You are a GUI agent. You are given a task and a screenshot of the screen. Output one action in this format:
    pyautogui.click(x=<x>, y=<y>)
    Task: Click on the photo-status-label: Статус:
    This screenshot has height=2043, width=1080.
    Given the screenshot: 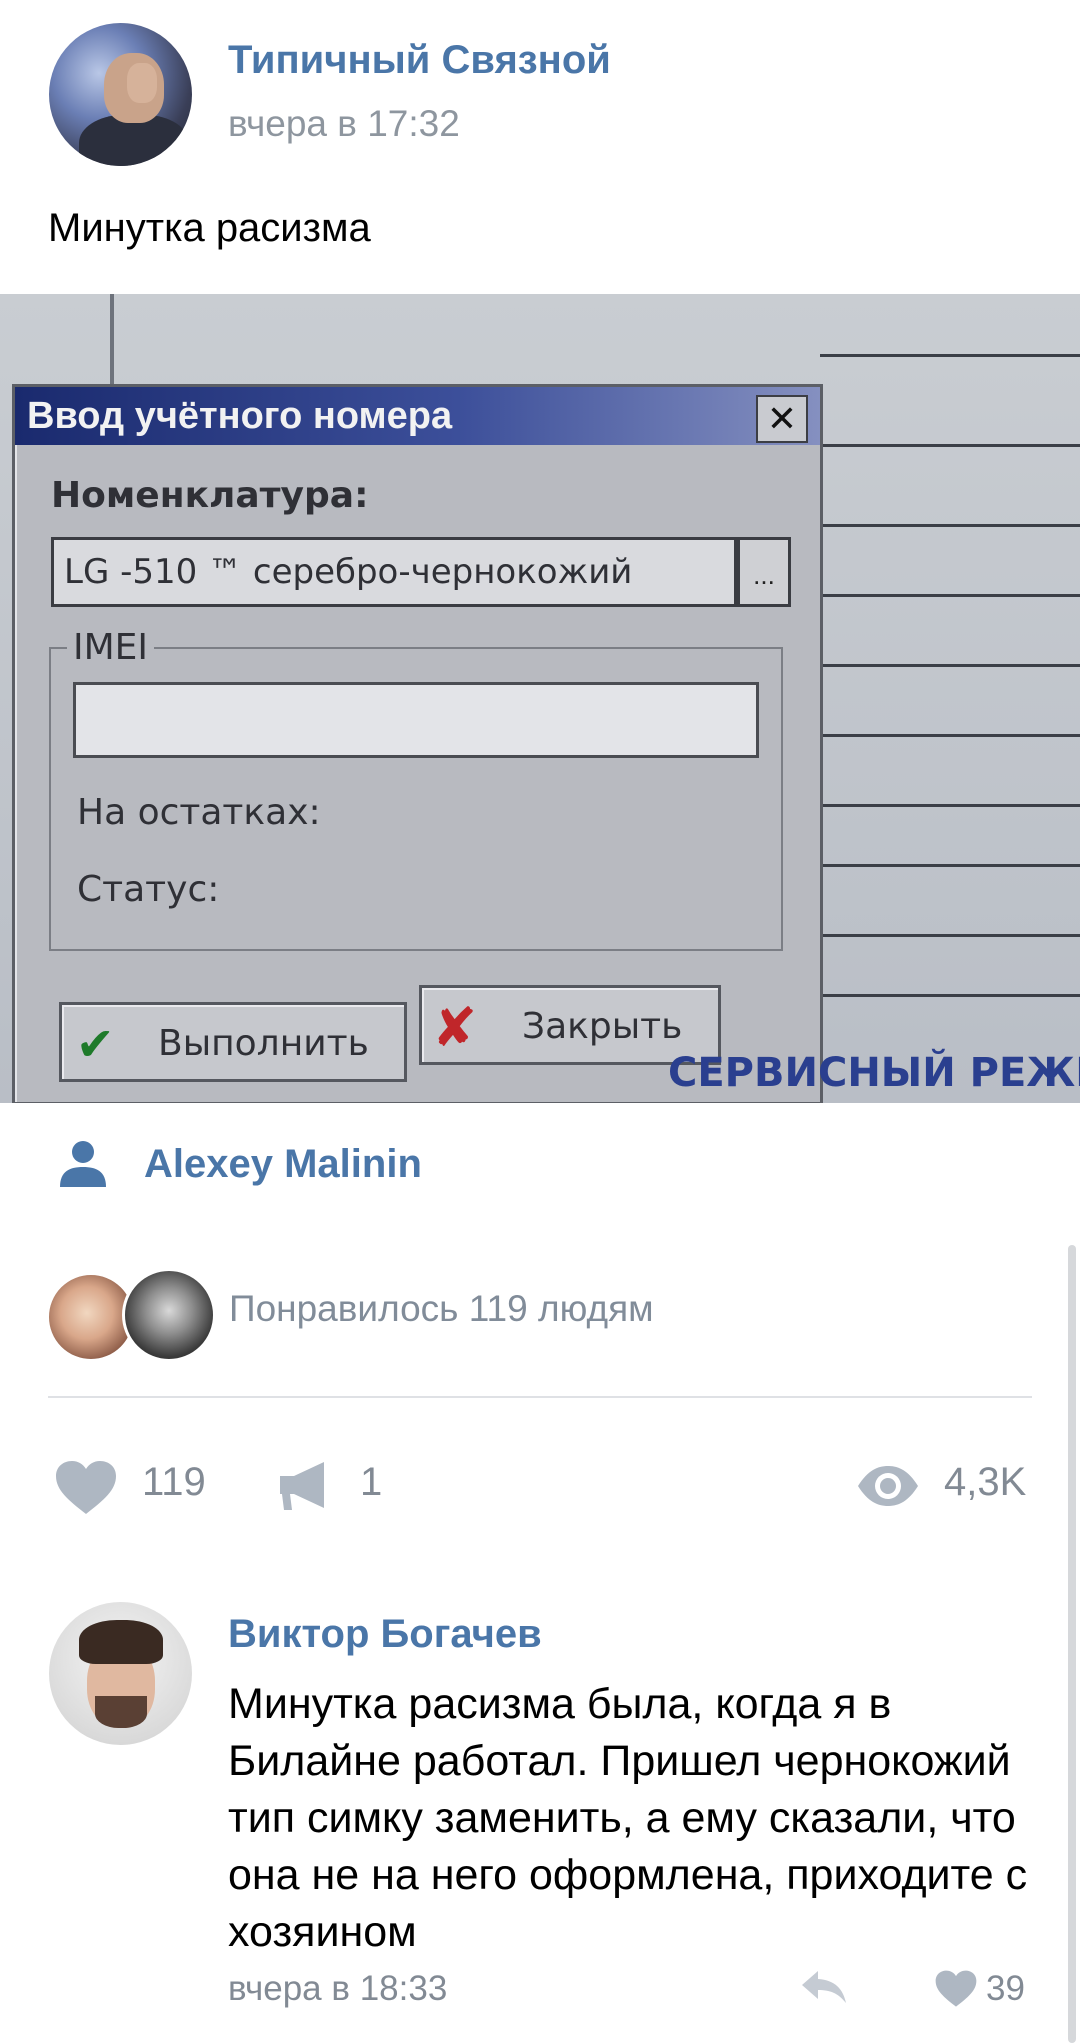 What is the action you would take?
    pyautogui.click(x=148, y=889)
    